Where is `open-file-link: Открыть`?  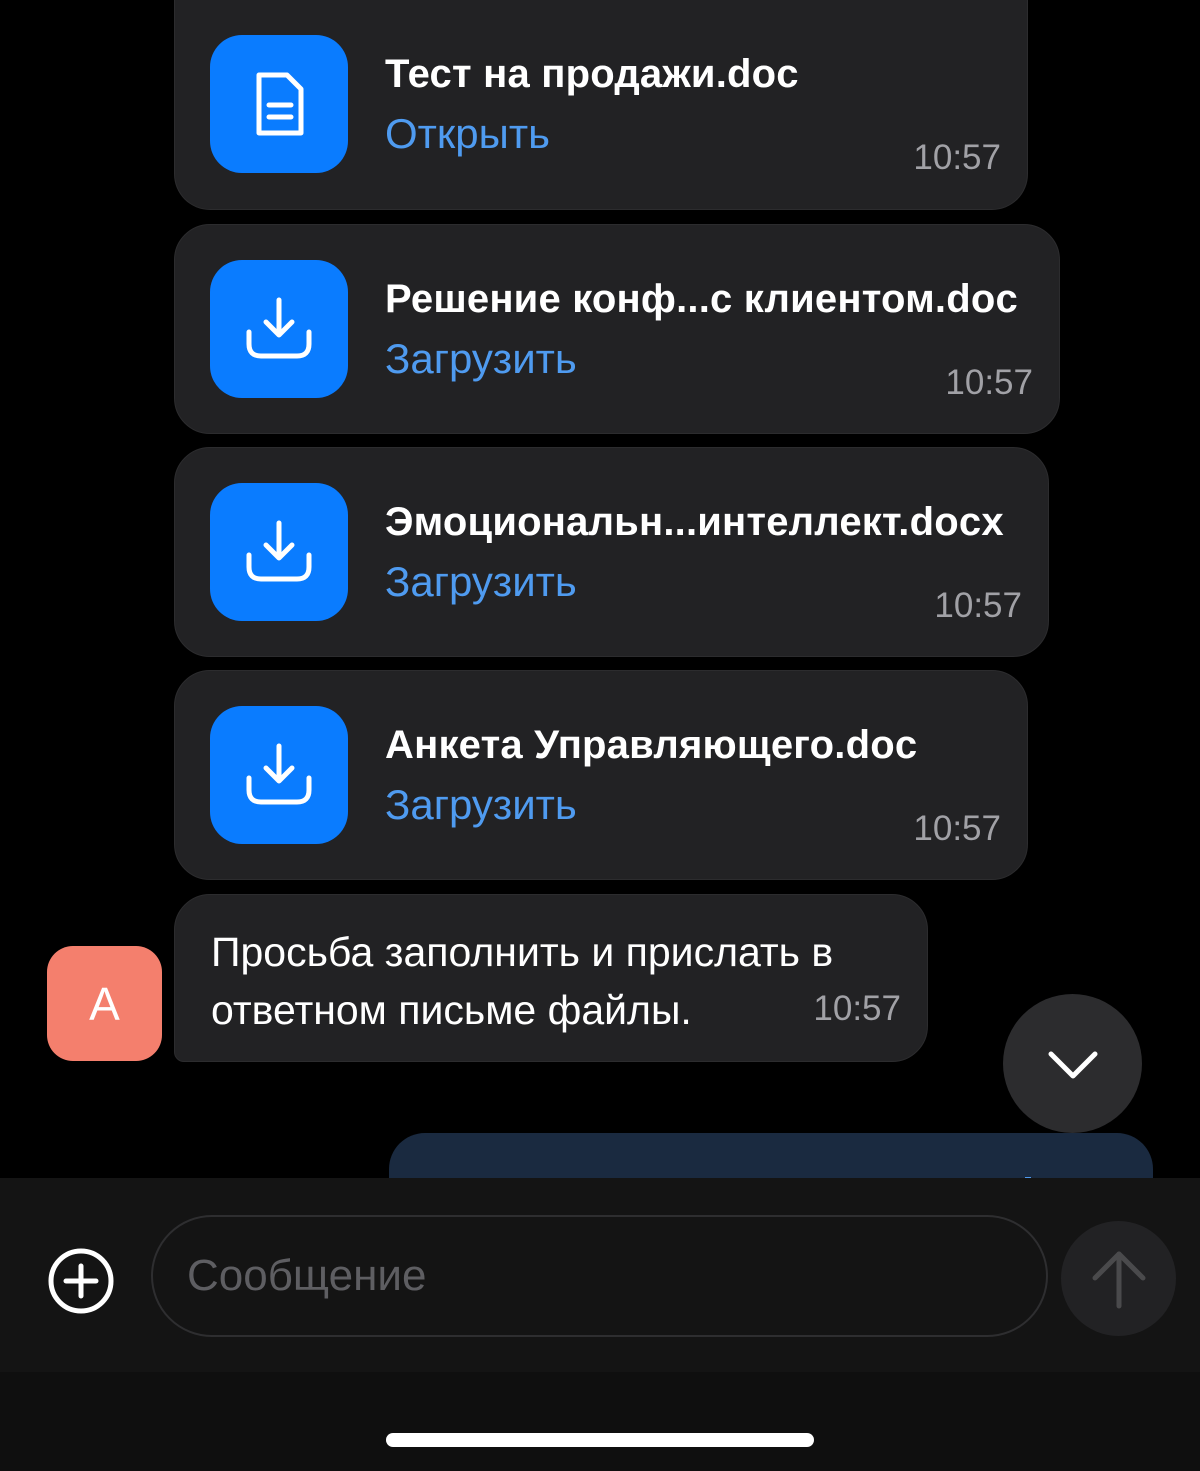
open-file-link: Открыть is located at coordinates (467, 134).